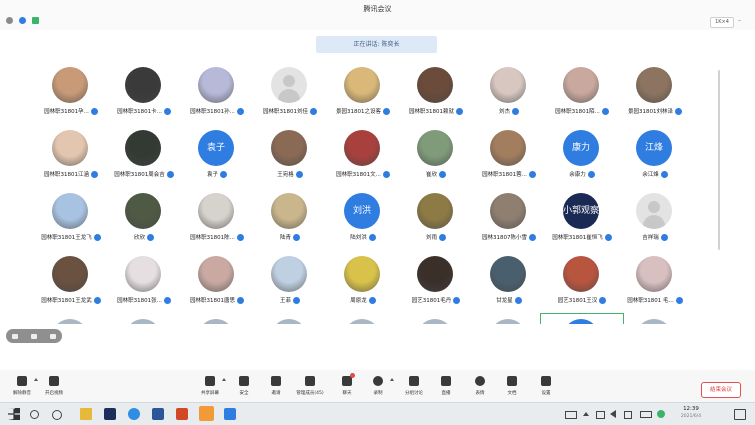 The width and height of the screenshot is (755, 425). Describe the element at coordinates (571, 415) in the screenshot. I see `keyboard-icon` at that location.